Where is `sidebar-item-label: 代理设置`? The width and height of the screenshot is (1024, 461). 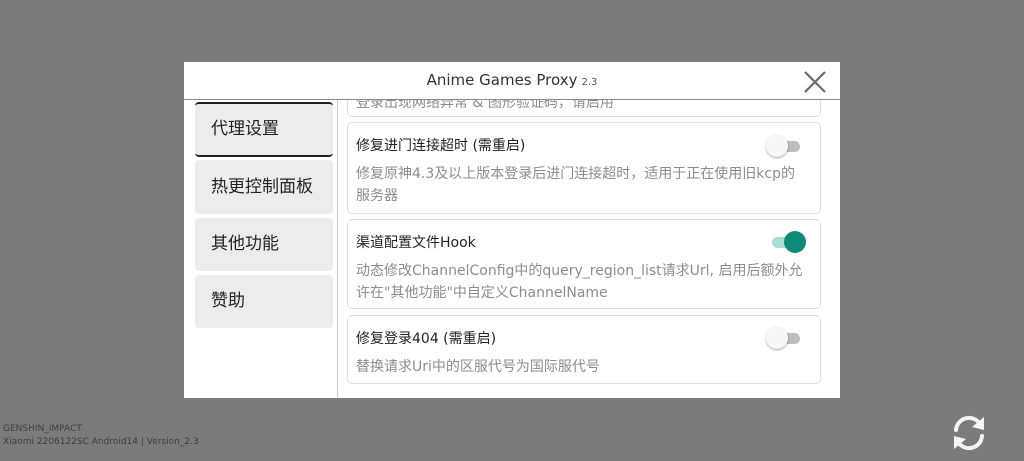
sidebar-item-label: 代理设置 is located at coordinates (245, 129).